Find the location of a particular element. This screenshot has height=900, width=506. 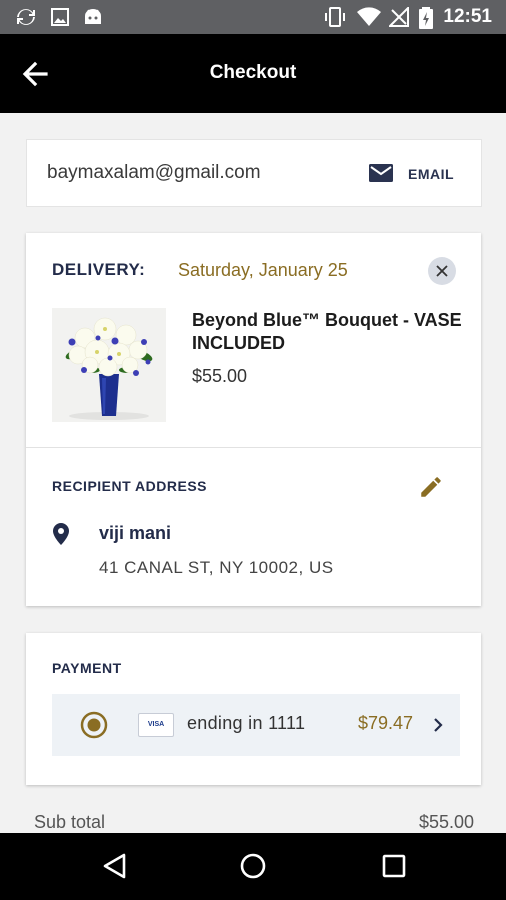

payment-method-row: VISA ending in 1111 $79.47 is located at coordinates (256, 725).